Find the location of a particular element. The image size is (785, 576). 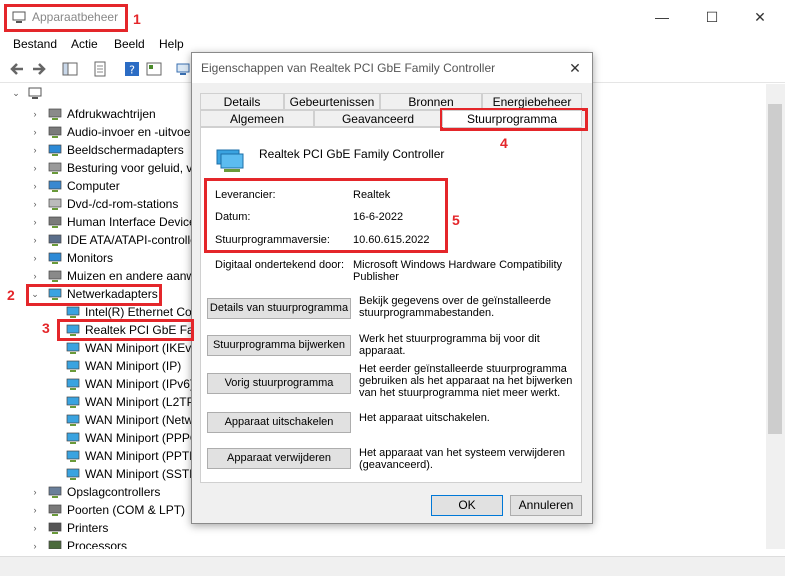

disable-device-button: Apparaat uitschakelen is located at coordinates (279, 422).